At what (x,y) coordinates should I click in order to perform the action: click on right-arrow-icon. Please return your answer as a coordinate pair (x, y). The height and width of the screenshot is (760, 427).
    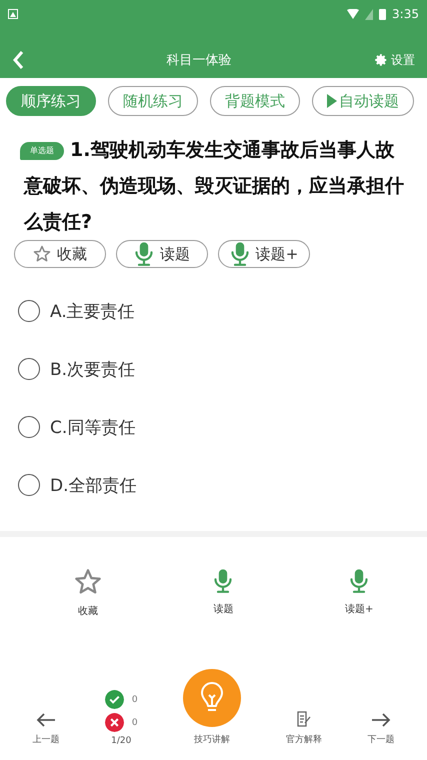
    Looking at the image, I should click on (380, 720).